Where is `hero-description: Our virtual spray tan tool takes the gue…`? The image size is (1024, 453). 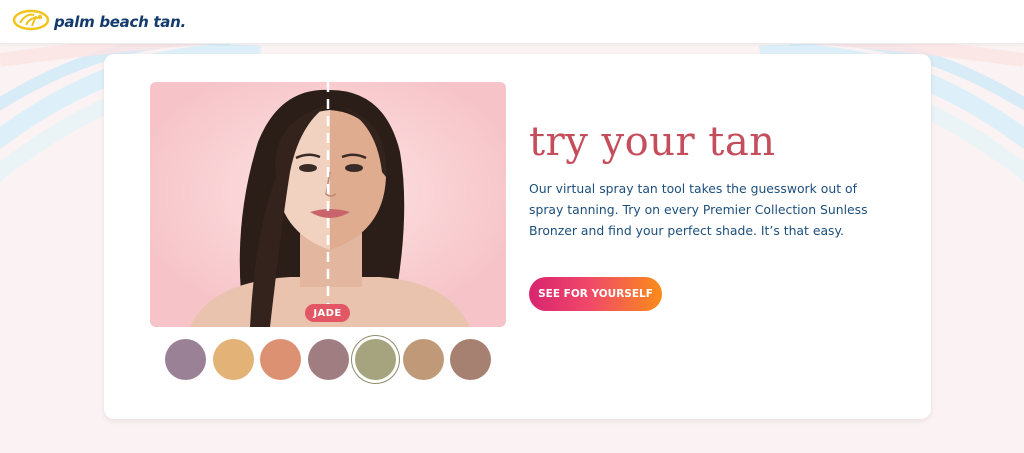 hero-description: Our virtual spray tan tool takes the gue… is located at coordinates (698, 209).